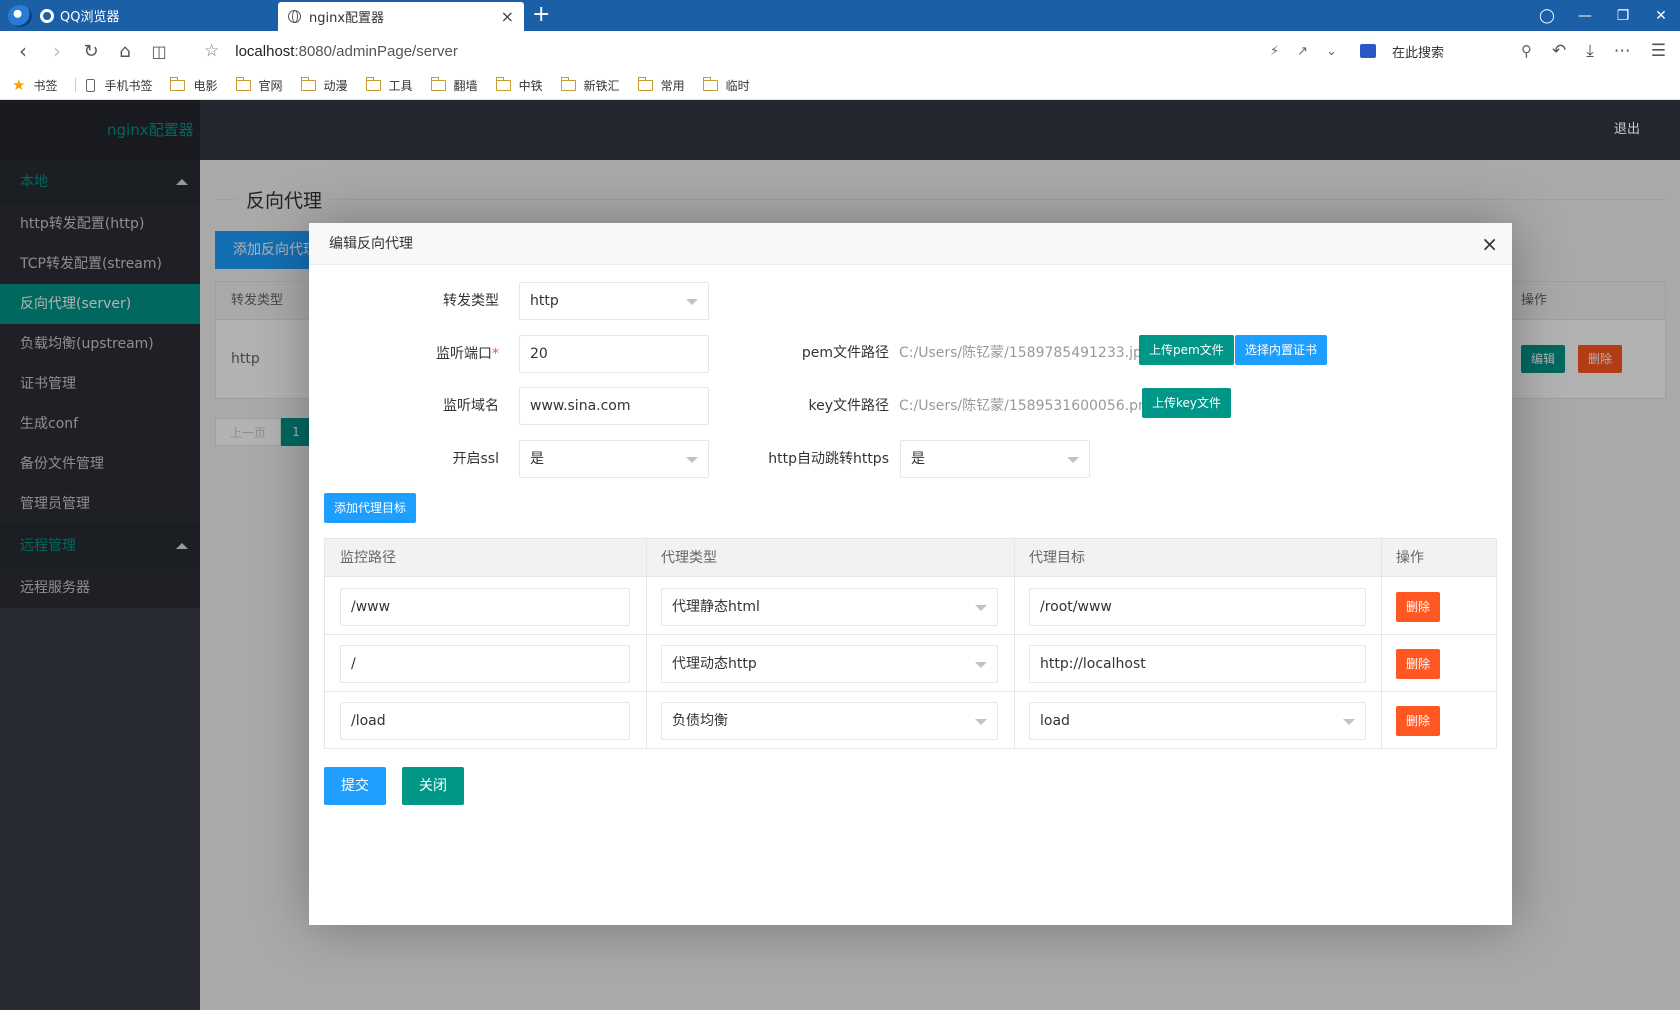  I want to click on logout-link: 退出, so click(1627, 130).